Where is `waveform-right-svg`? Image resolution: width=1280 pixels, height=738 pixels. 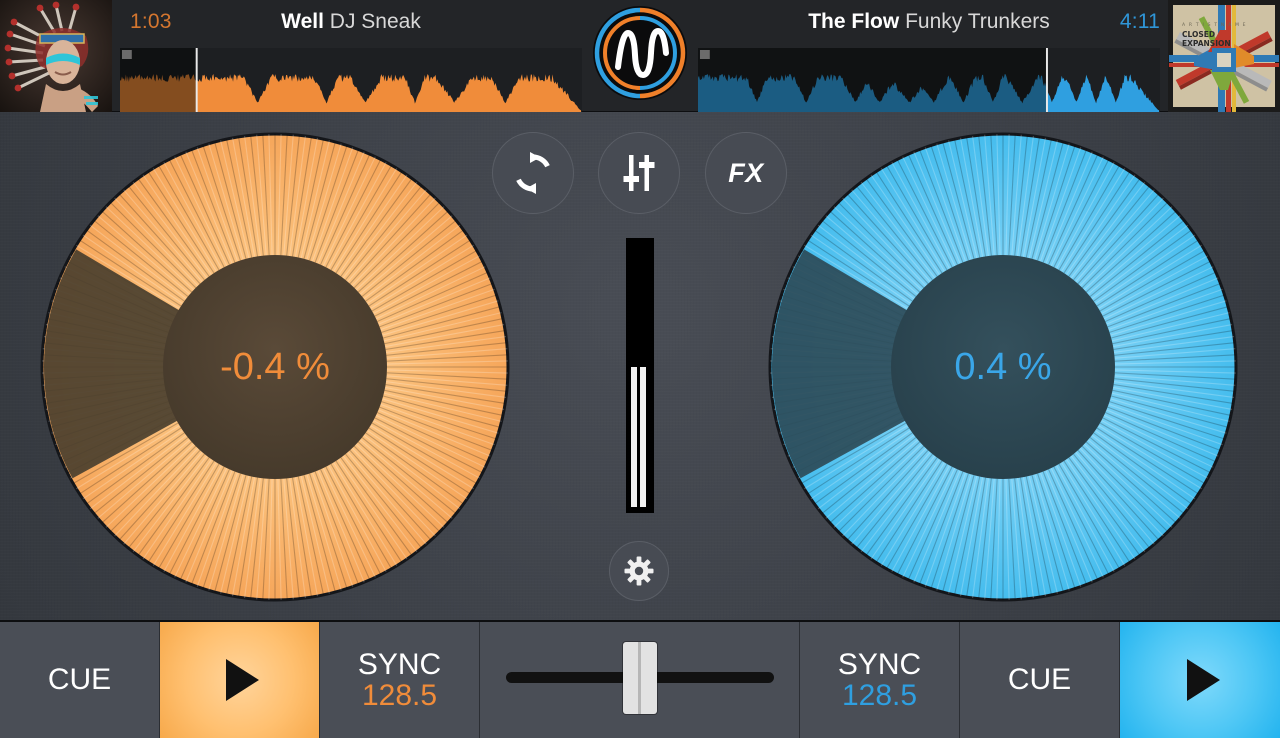 waveform-right-svg is located at coordinates (929, 80).